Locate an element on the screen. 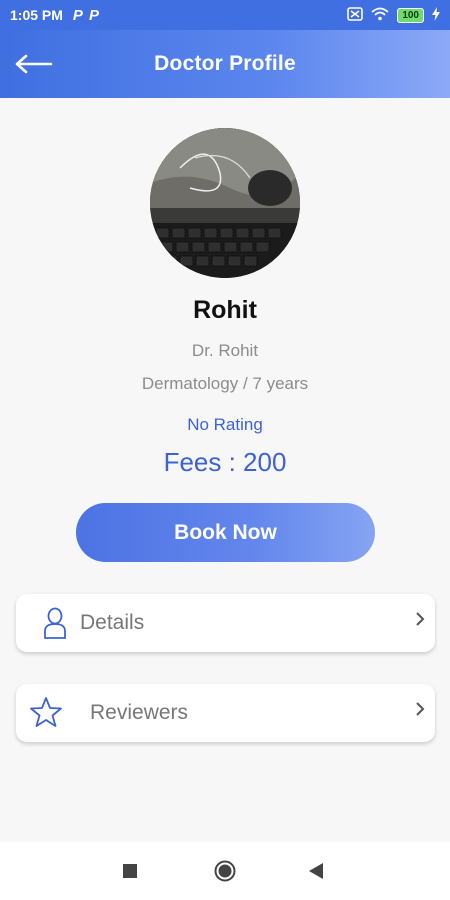  status-bar: 1:05 PM P P 100 is located at coordinates (225, 15).